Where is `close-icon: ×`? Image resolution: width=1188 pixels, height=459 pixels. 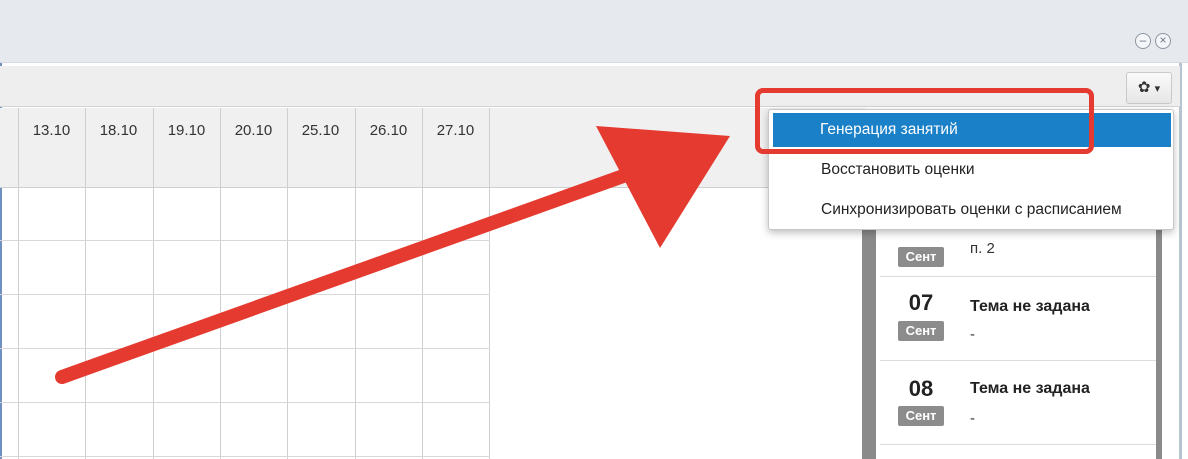 close-icon: × is located at coordinates (1163, 41).